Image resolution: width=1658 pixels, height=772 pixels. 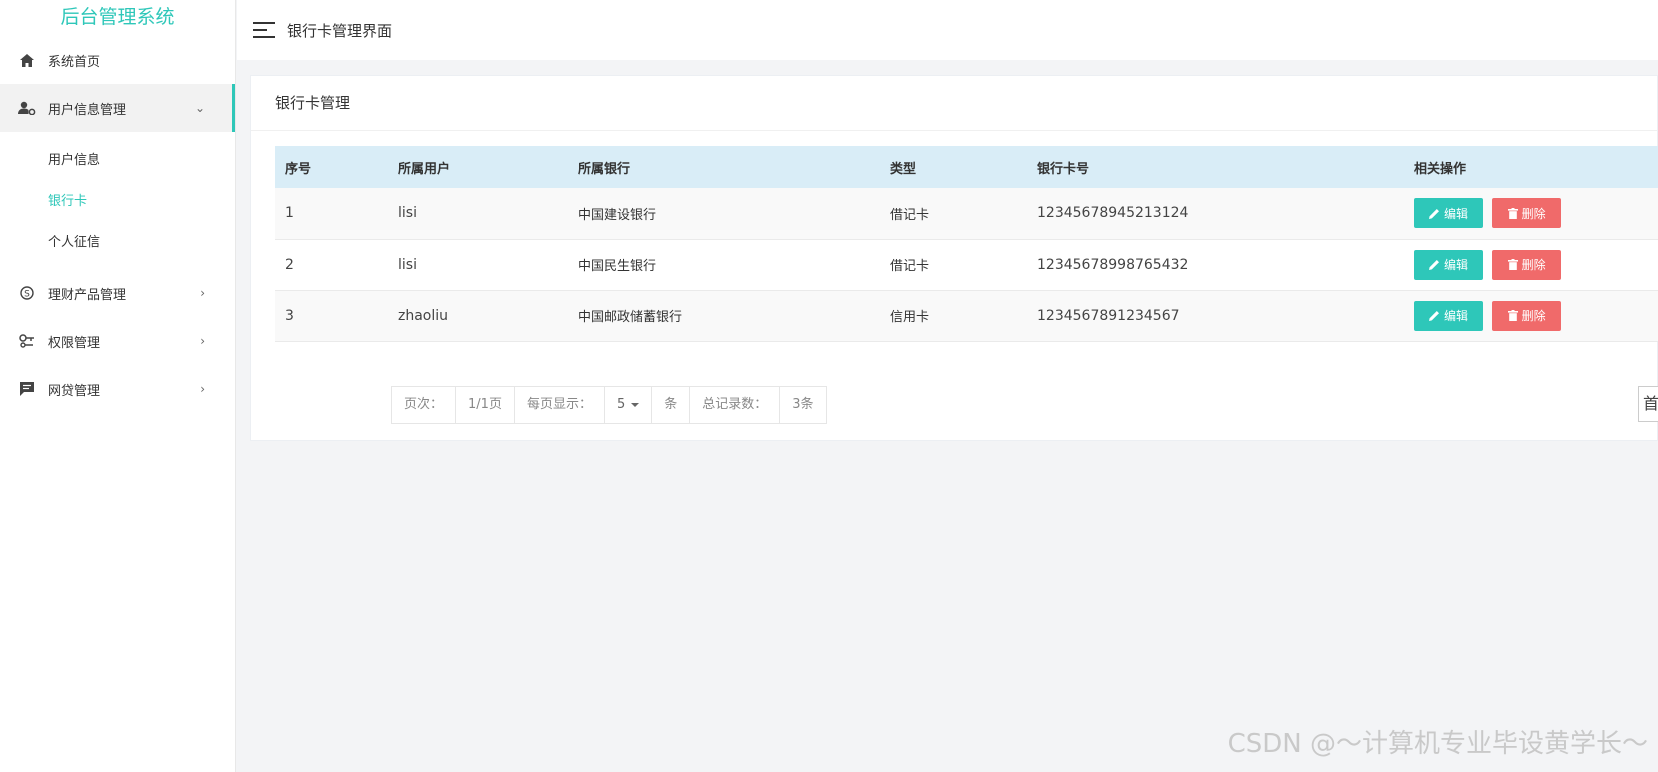 What do you see at coordinates (1437, 744) in the screenshot?
I see `watermark: CSDN @～计算机专业毕设黄学长～` at bounding box center [1437, 744].